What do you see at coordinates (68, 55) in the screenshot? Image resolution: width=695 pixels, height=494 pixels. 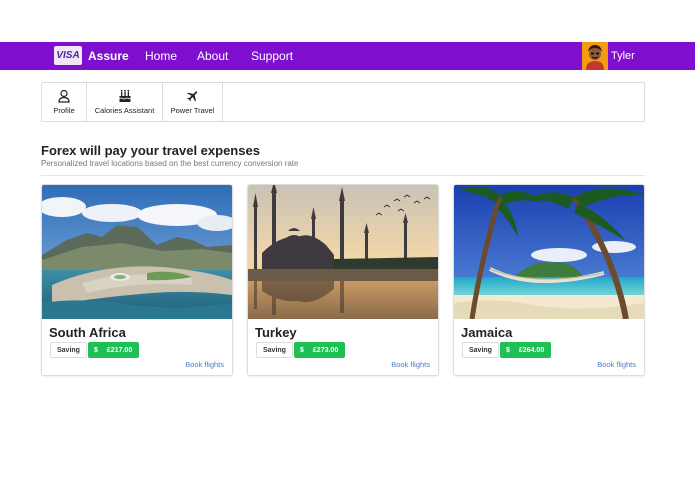 I see `visa-logo: VISA` at bounding box center [68, 55].